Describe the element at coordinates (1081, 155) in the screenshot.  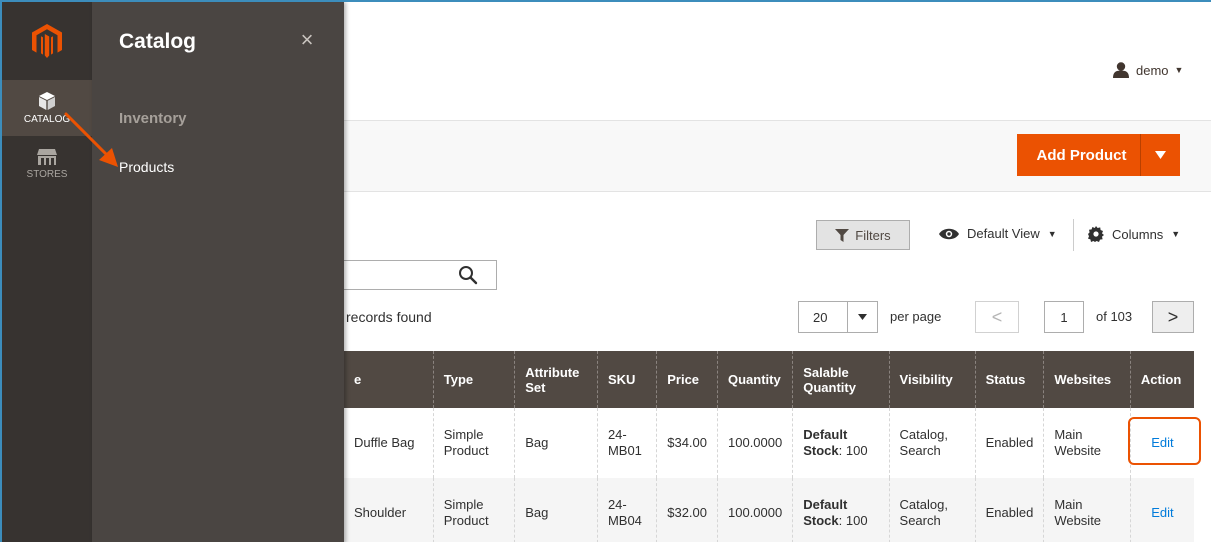
I see `add-product-label: Add Product` at that location.